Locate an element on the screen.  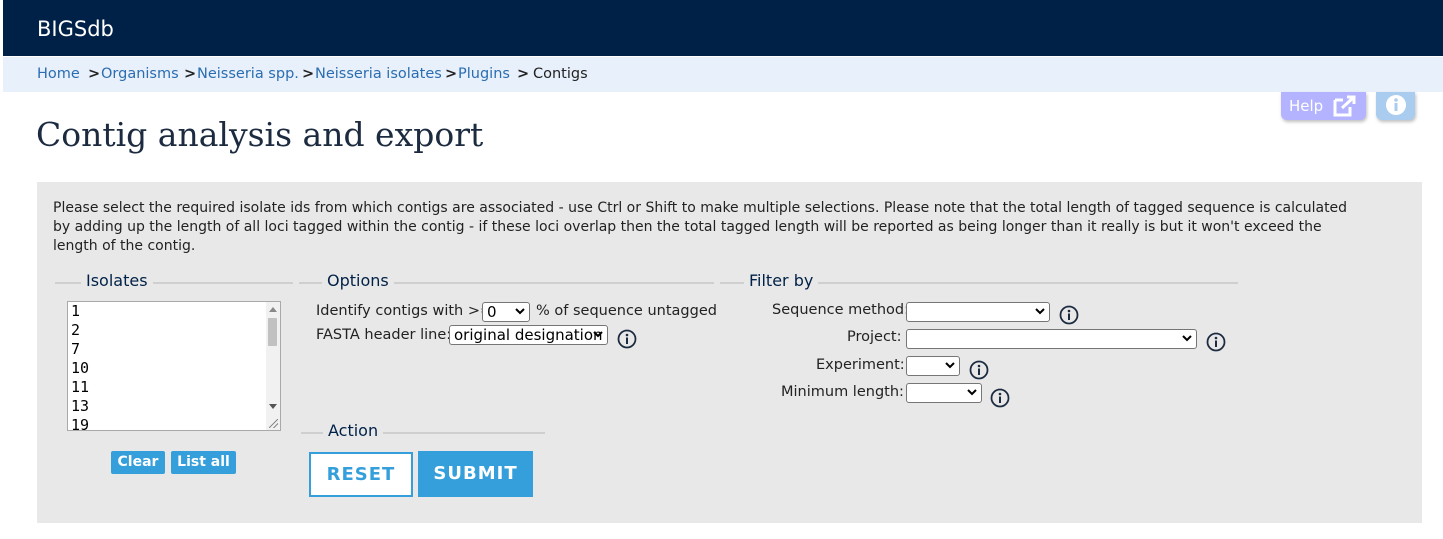
fasta-header-label: FASTA header line: is located at coordinates (384, 335).